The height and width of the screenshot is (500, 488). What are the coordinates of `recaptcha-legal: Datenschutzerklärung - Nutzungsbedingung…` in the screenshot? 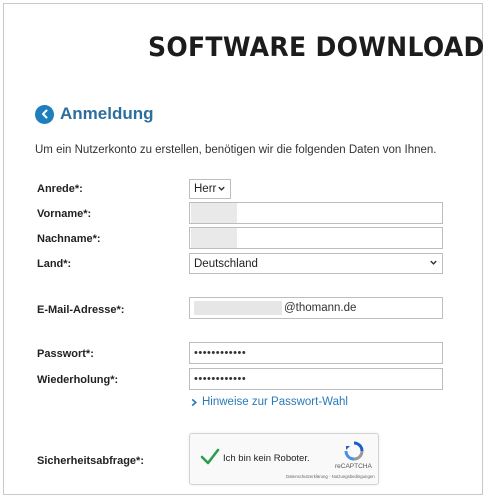 It's located at (330, 476).